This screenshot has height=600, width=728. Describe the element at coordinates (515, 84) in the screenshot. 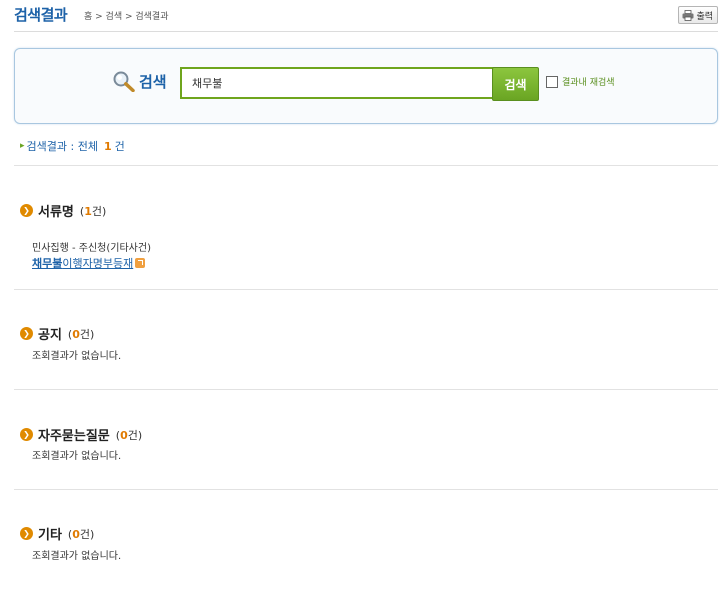

I see `search-button: 검색` at that location.